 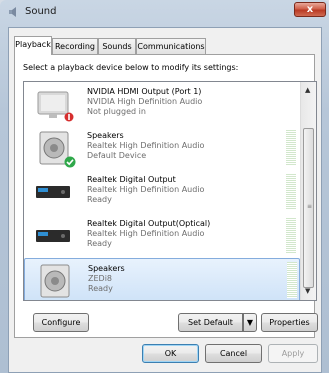 I want to click on unplugged-badge, so click(x=69, y=117).